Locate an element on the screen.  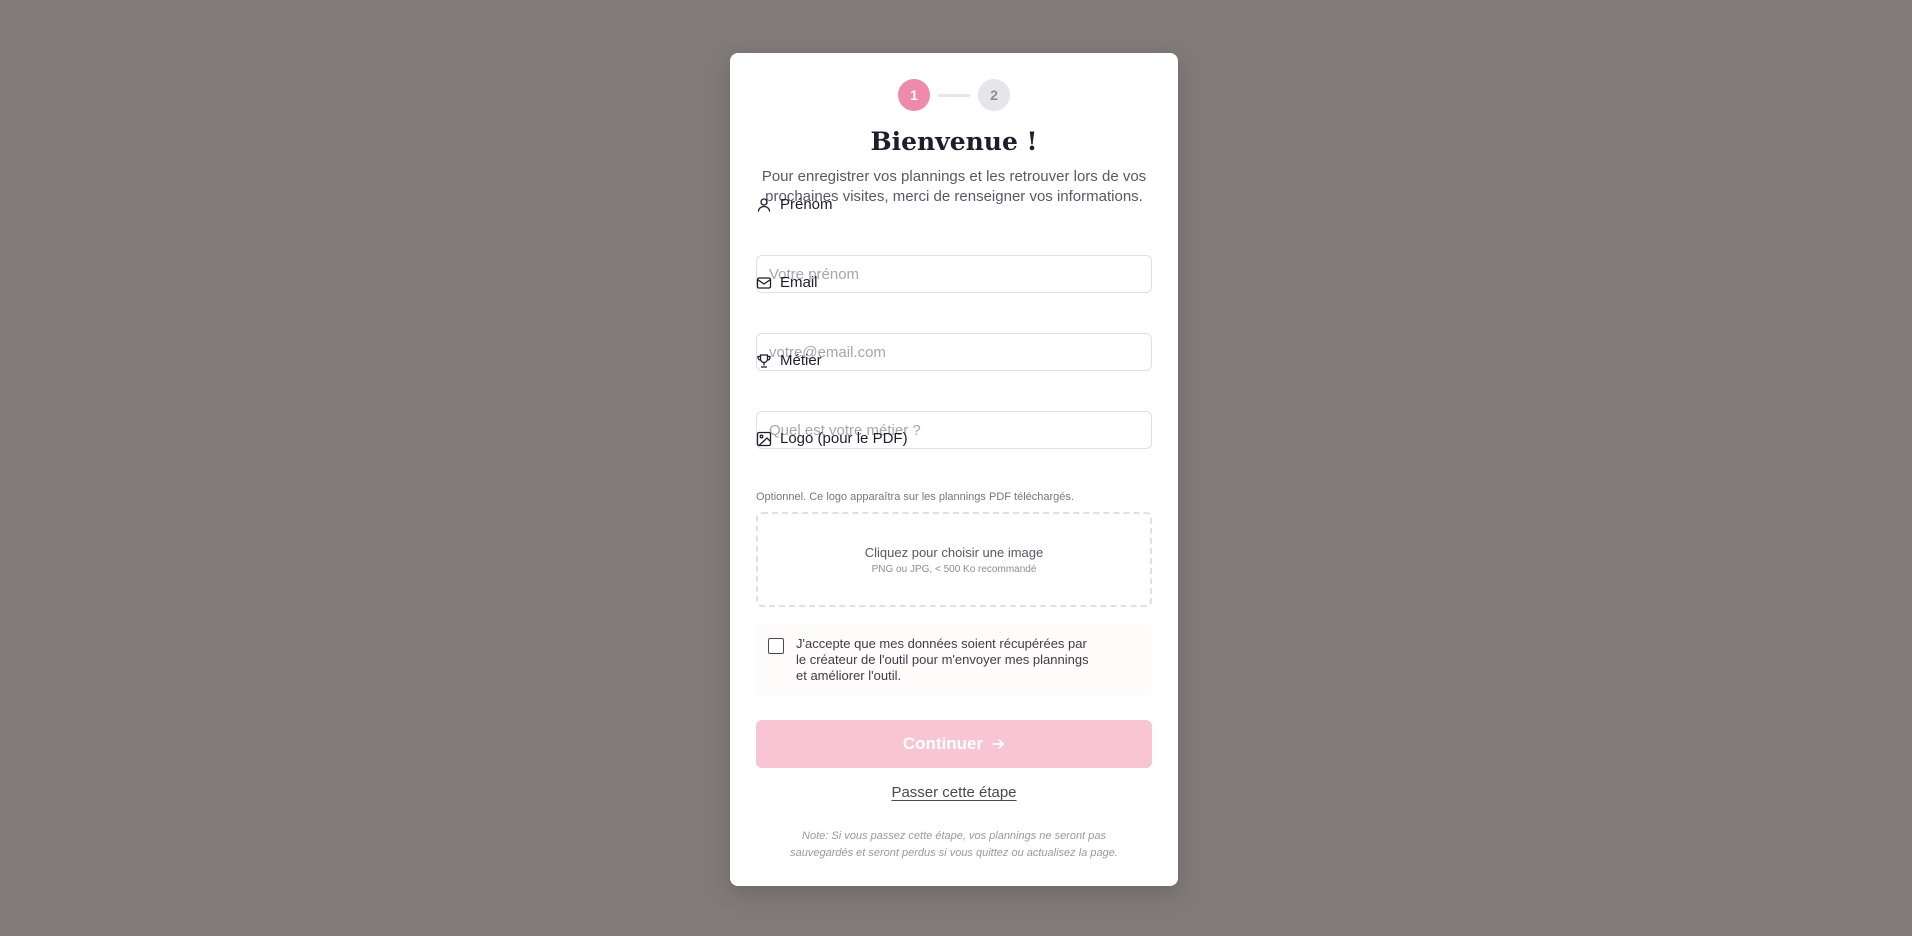
prenom-label: Prénom is located at coordinates (794, 204).